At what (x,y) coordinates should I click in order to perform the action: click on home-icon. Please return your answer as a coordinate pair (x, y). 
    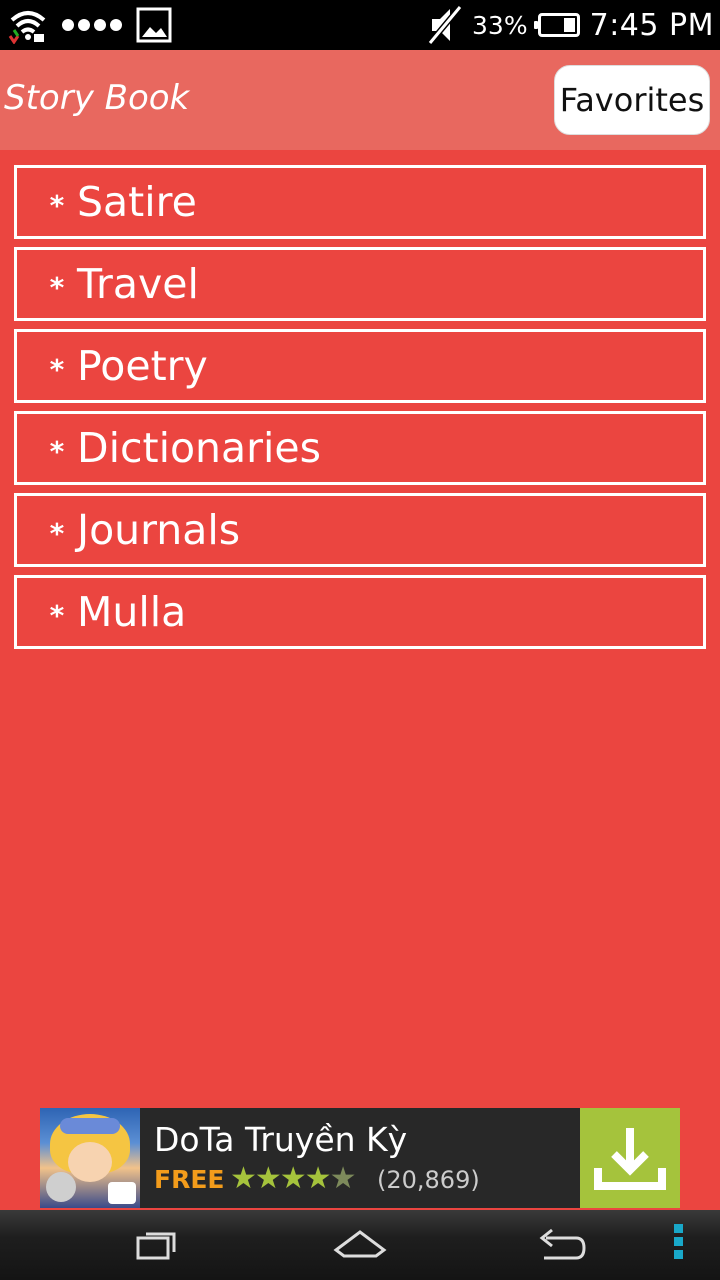
    Looking at the image, I should click on (360, 1244).